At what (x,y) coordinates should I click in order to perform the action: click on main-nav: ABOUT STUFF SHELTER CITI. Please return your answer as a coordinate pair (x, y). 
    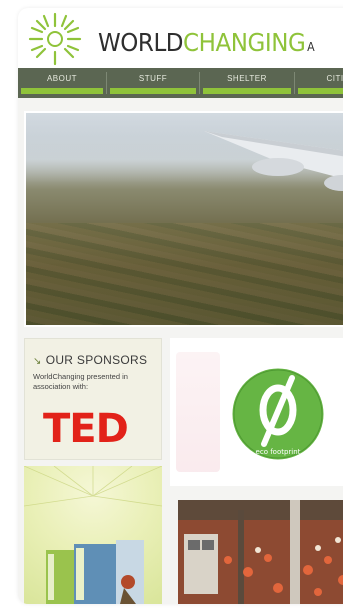
    Looking at the image, I should click on (180, 83).